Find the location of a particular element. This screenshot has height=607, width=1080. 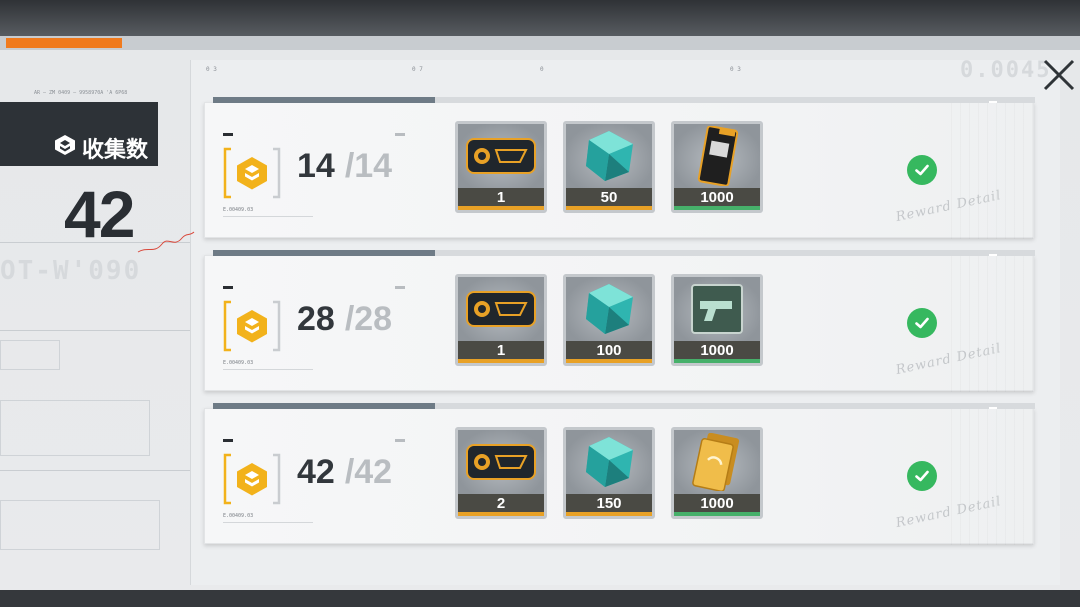

reward-quantity: 50 is located at coordinates (609, 199).